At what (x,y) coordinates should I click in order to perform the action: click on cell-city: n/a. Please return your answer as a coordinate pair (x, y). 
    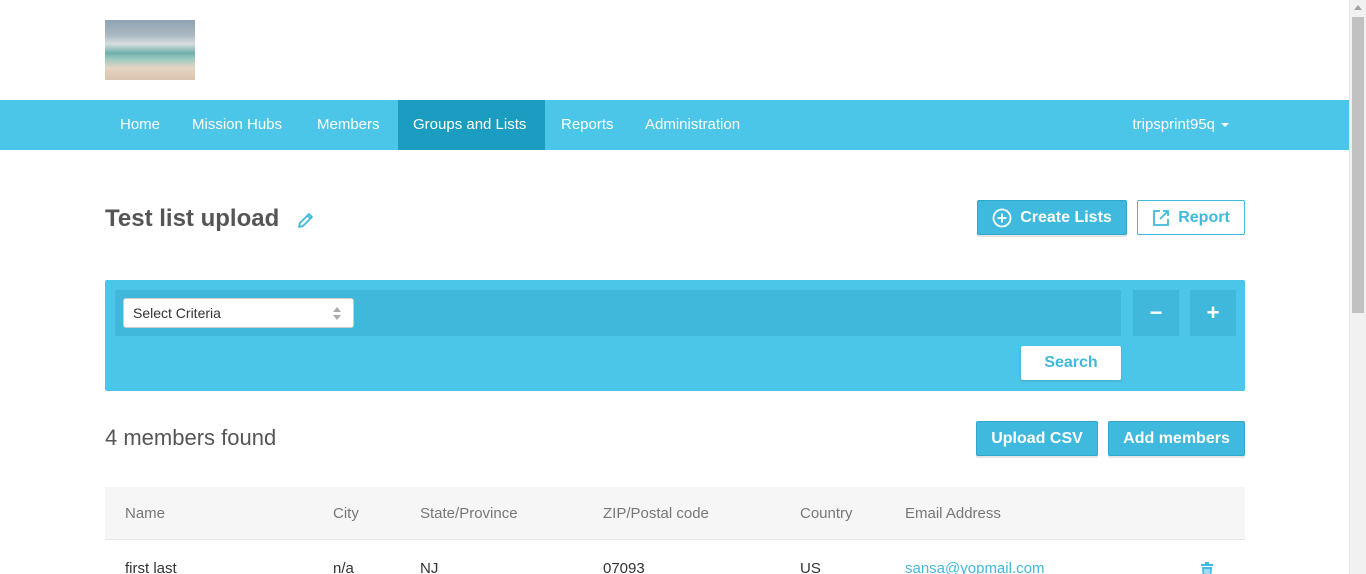
    Looking at the image, I should click on (343, 567).